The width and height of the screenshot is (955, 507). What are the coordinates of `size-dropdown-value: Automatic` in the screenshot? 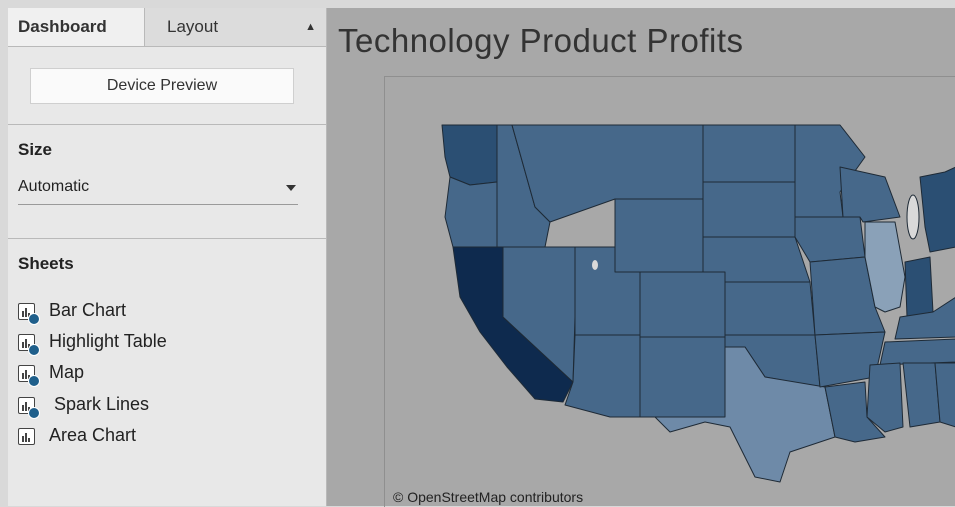 It's located at (54, 186).